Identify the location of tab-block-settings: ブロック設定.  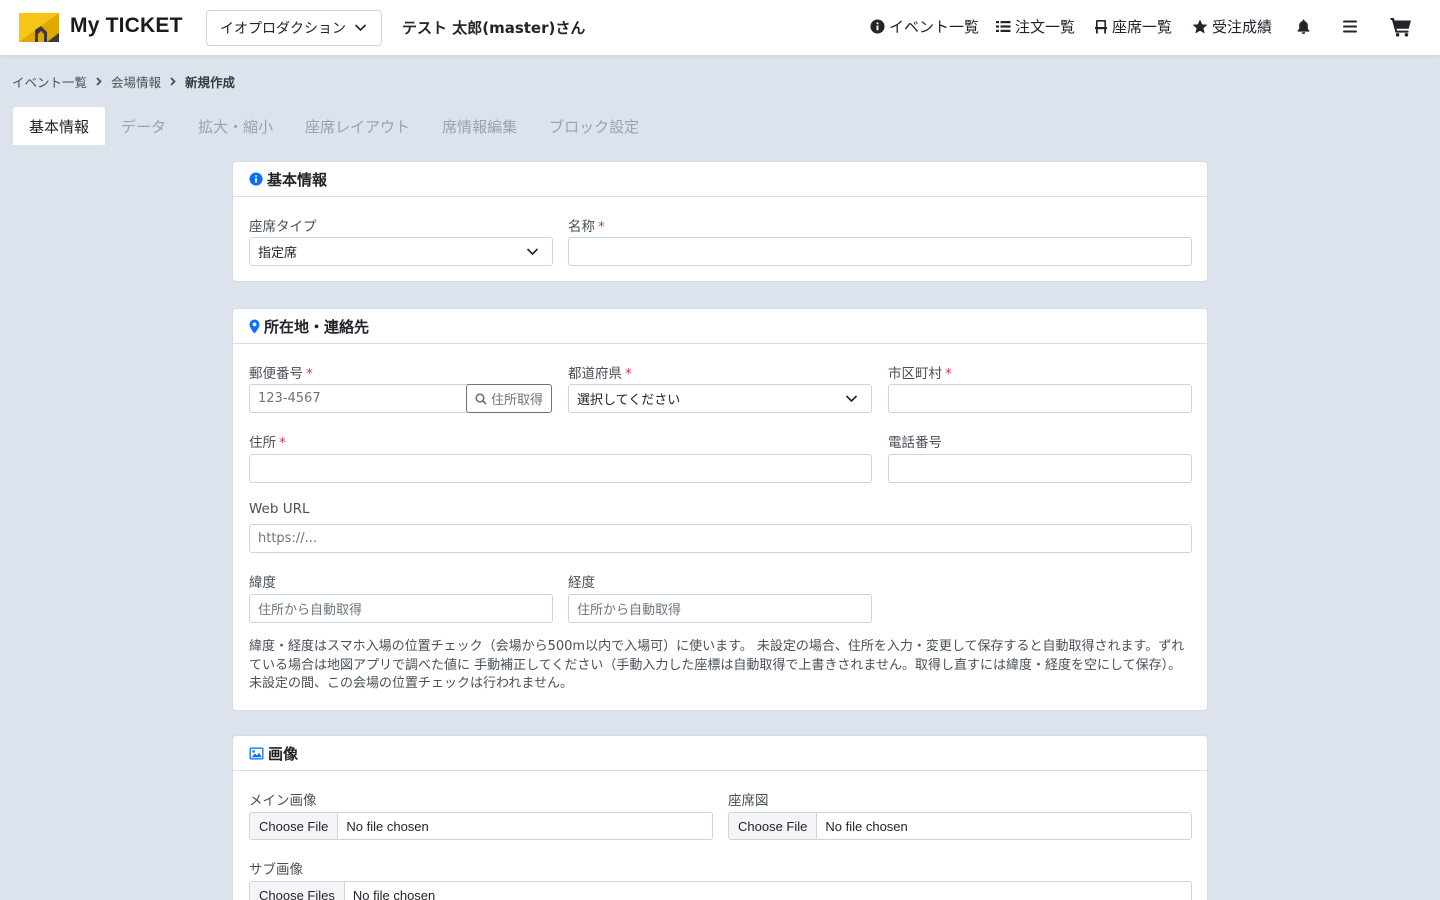
(594, 126).